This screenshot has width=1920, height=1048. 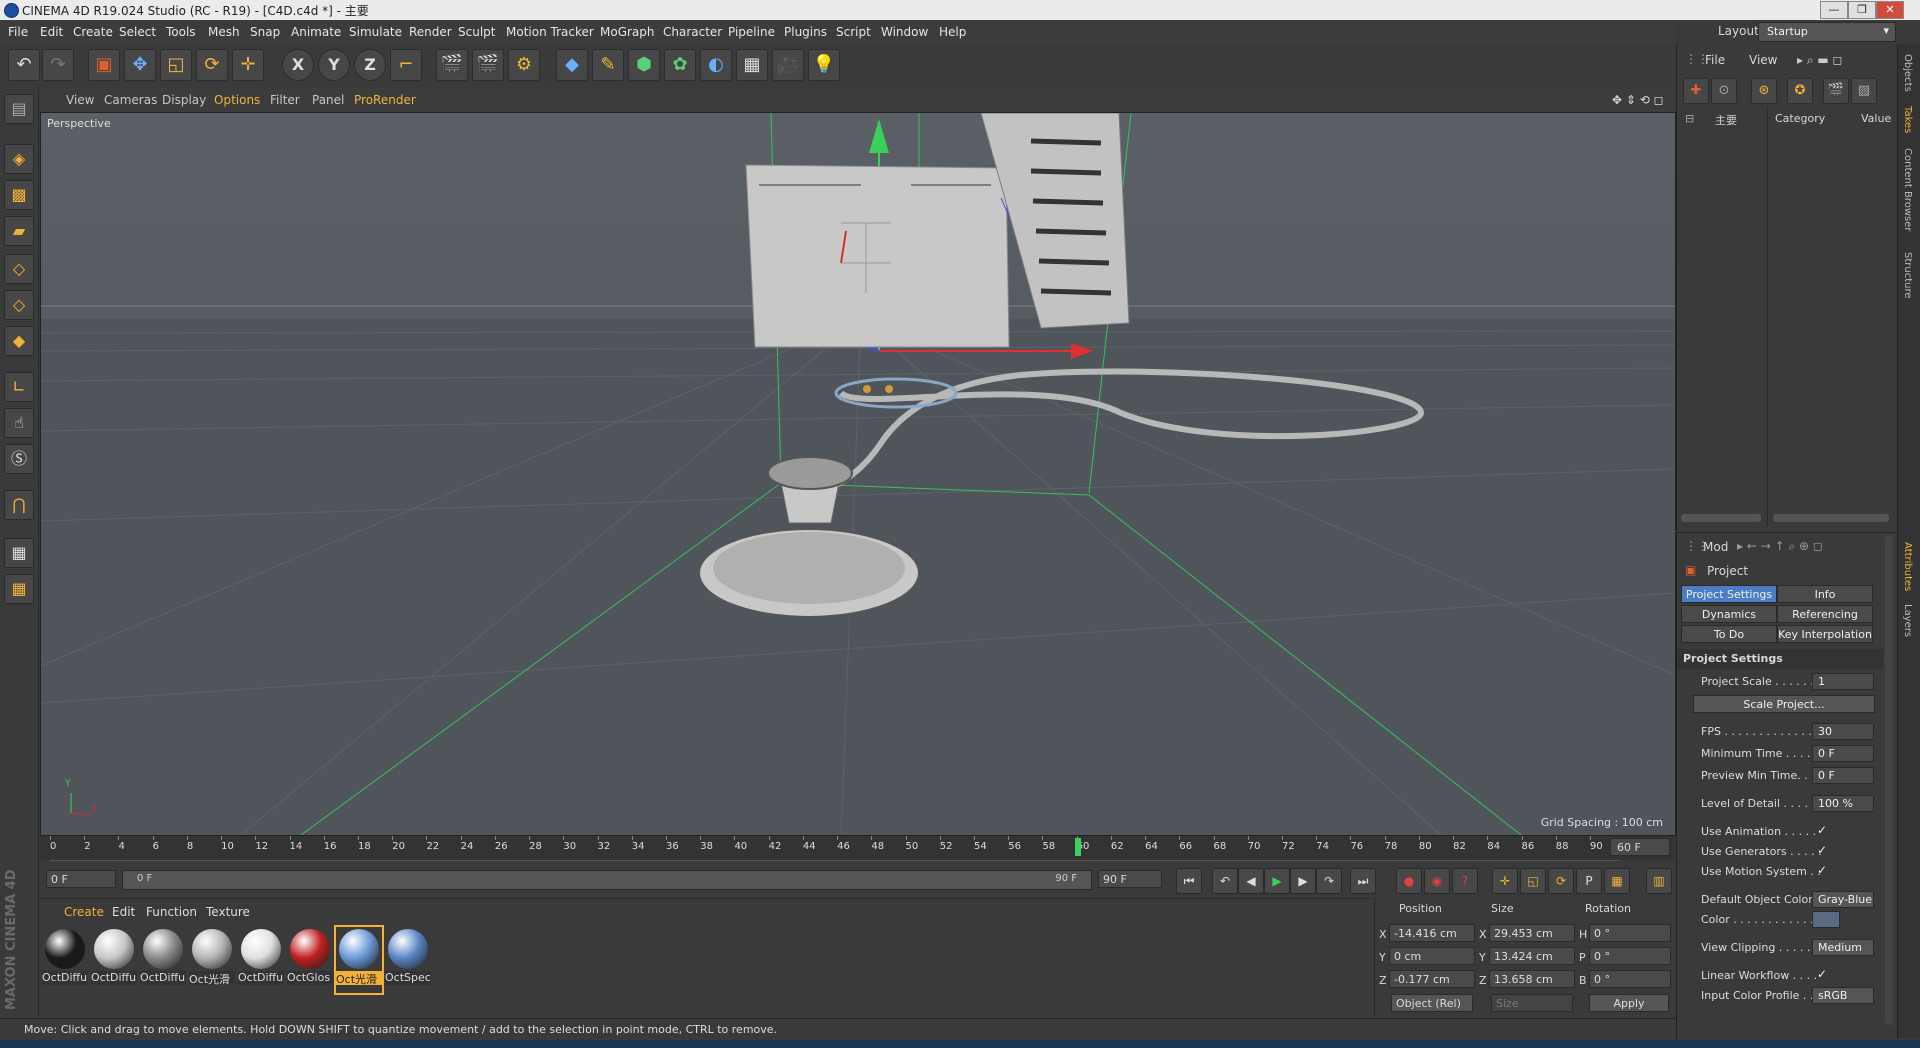 What do you see at coordinates (181, 32) in the screenshot?
I see `menu-tools: Tools` at bounding box center [181, 32].